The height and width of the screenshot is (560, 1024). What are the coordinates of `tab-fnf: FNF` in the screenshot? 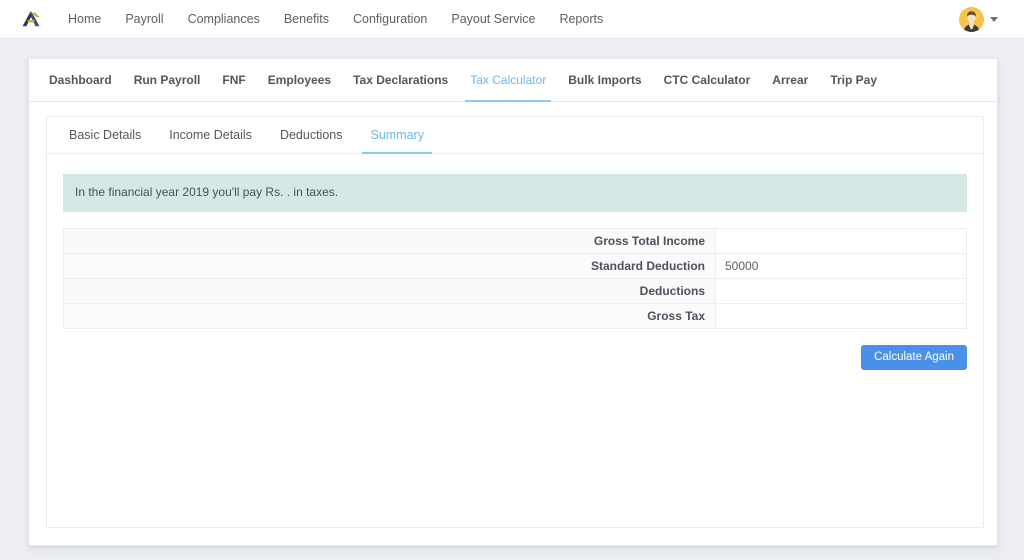 It's located at (233, 80).